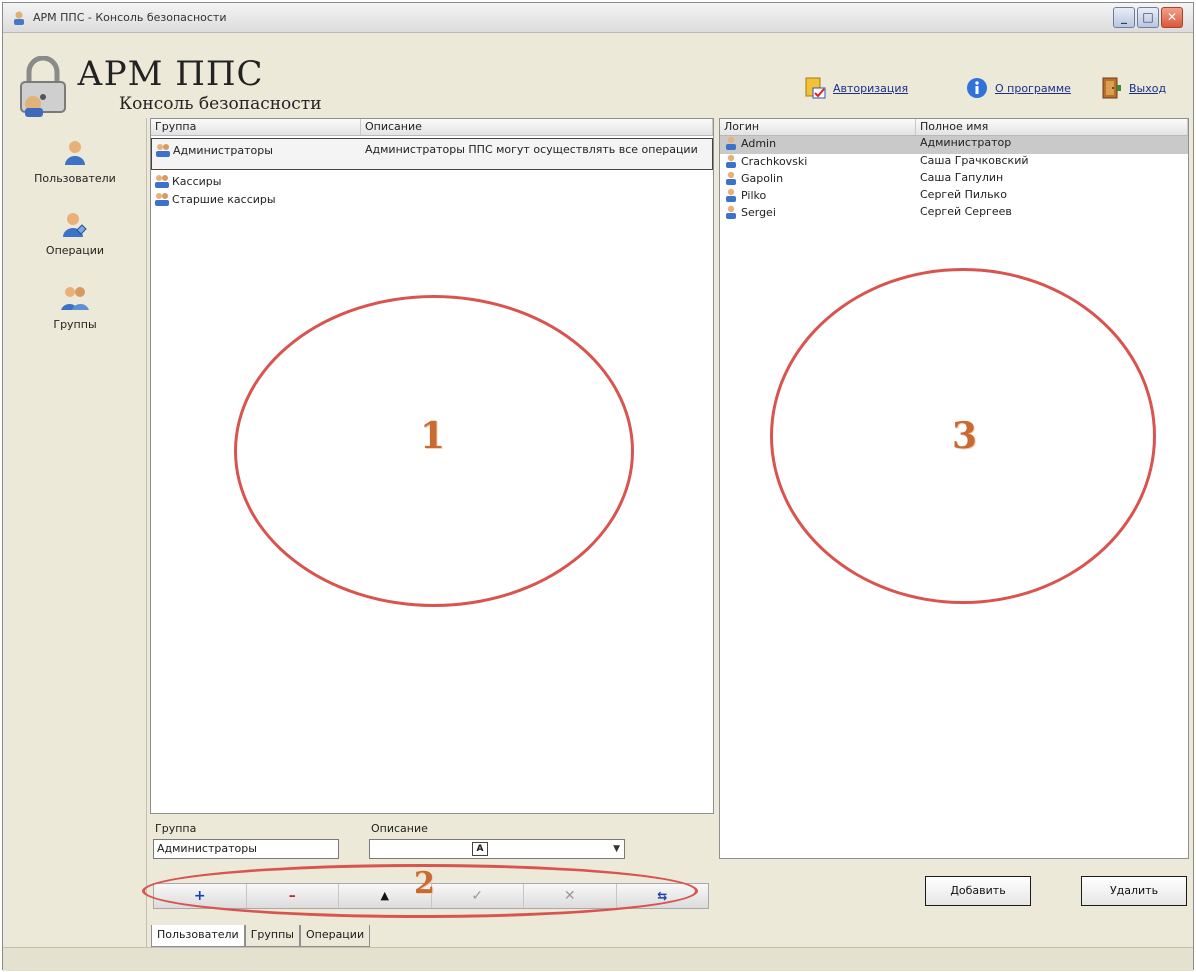 The width and height of the screenshot is (1196, 972). I want to click on group-name-input: Администраторы, so click(246, 849).